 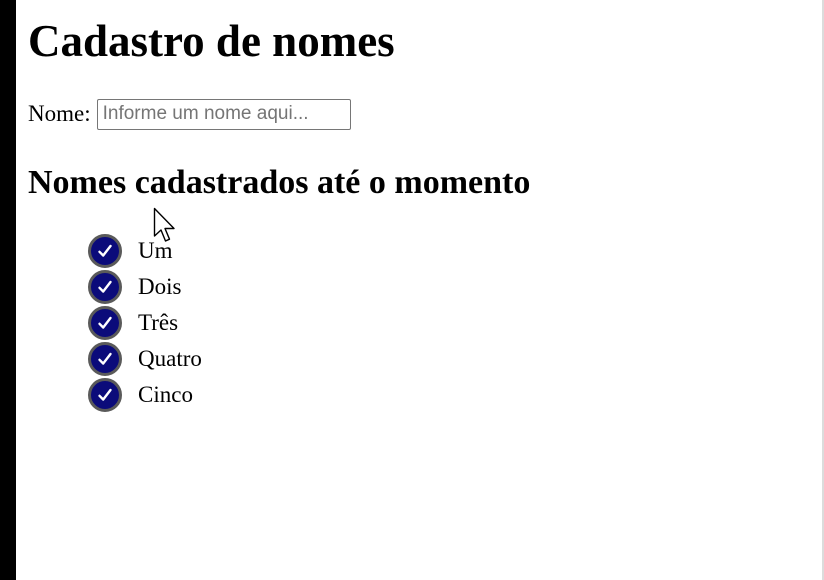 I want to click on list-heading: Nomes cadastrados até o momento, so click(x=279, y=182).